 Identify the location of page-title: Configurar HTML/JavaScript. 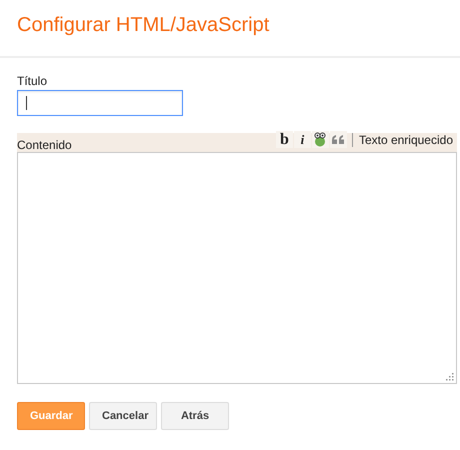
(143, 26).